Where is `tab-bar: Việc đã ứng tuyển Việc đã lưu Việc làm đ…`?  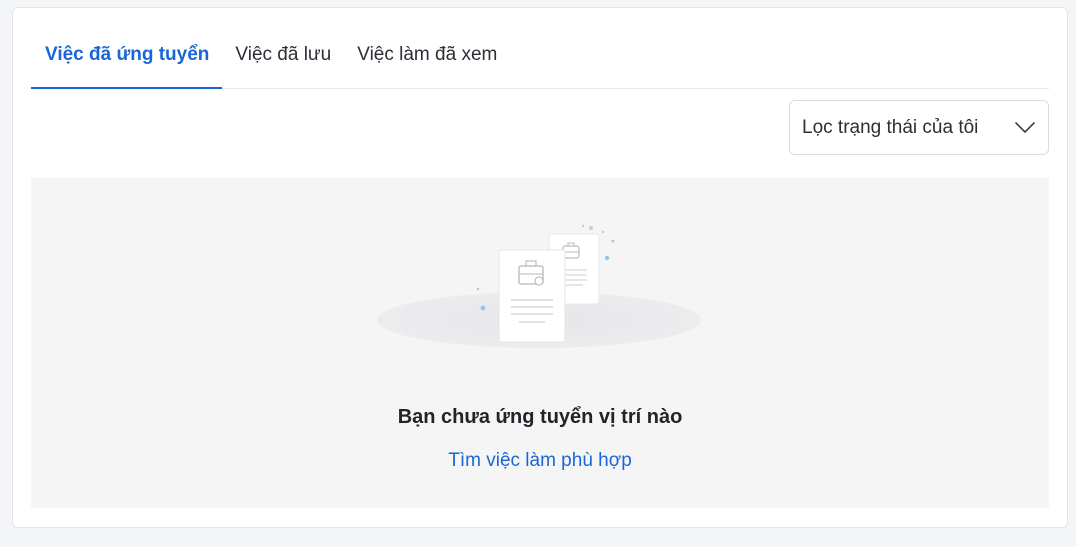 tab-bar: Việc đã ứng tuyển Việc đã lưu Việc làm đ… is located at coordinates (540, 62).